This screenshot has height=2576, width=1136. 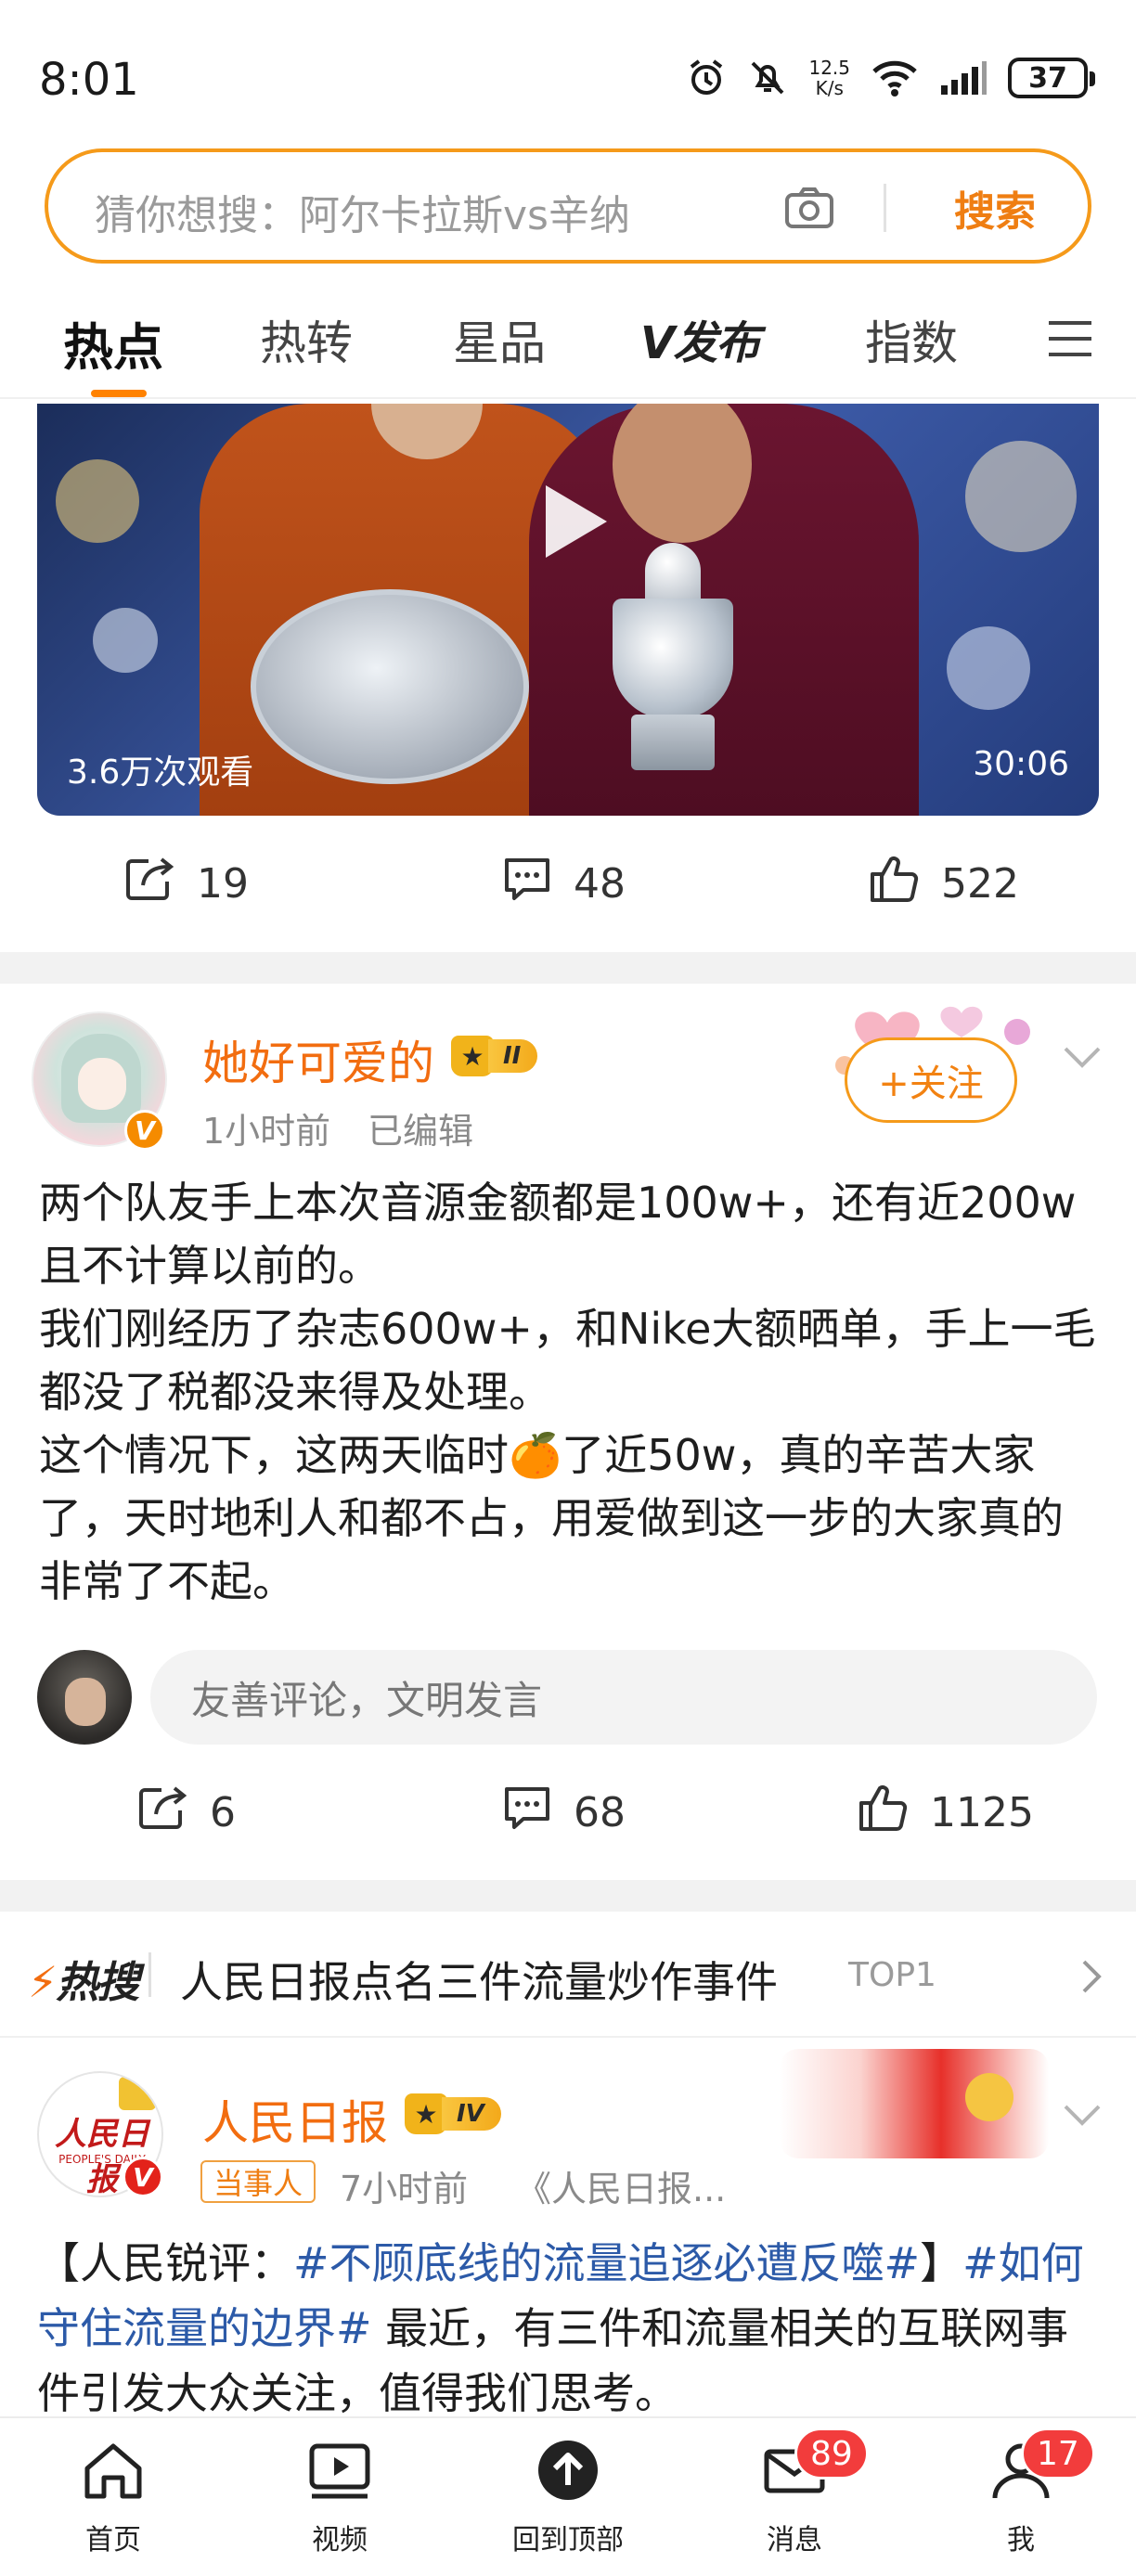 I want to click on post-text: 】, so click(x=941, y=2263).